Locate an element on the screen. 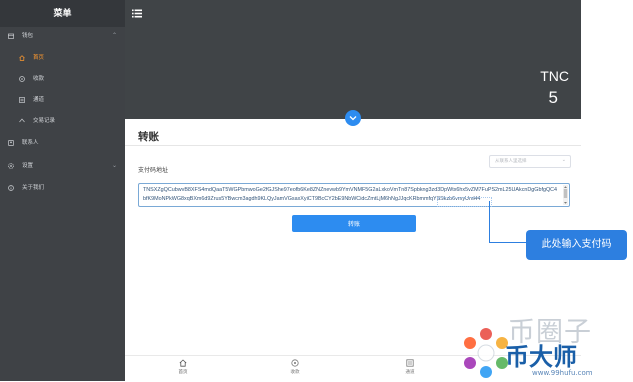 The width and height of the screenshot is (633, 382). sidebar-item-home: 首页 is located at coordinates (62, 58).